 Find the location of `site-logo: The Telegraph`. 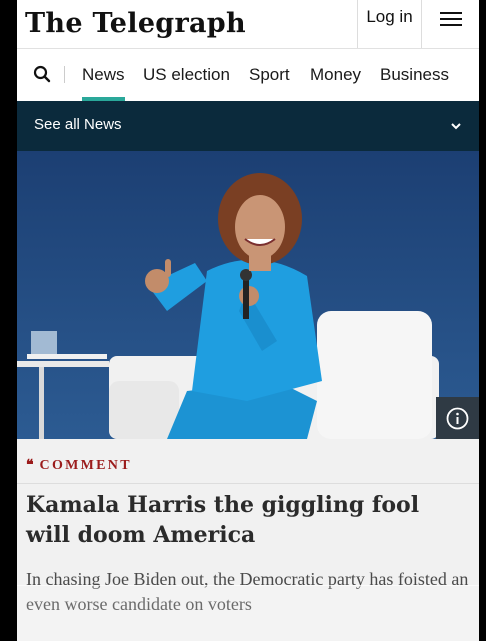

site-logo: The Telegraph is located at coordinates (135, 24).